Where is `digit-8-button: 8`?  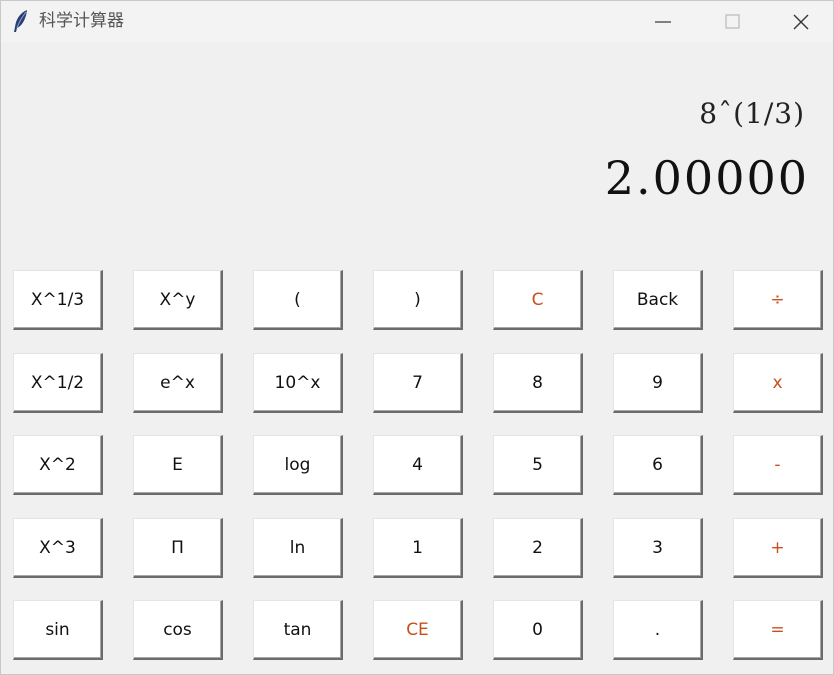 digit-8-button: 8 is located at coordinates (538, 383).